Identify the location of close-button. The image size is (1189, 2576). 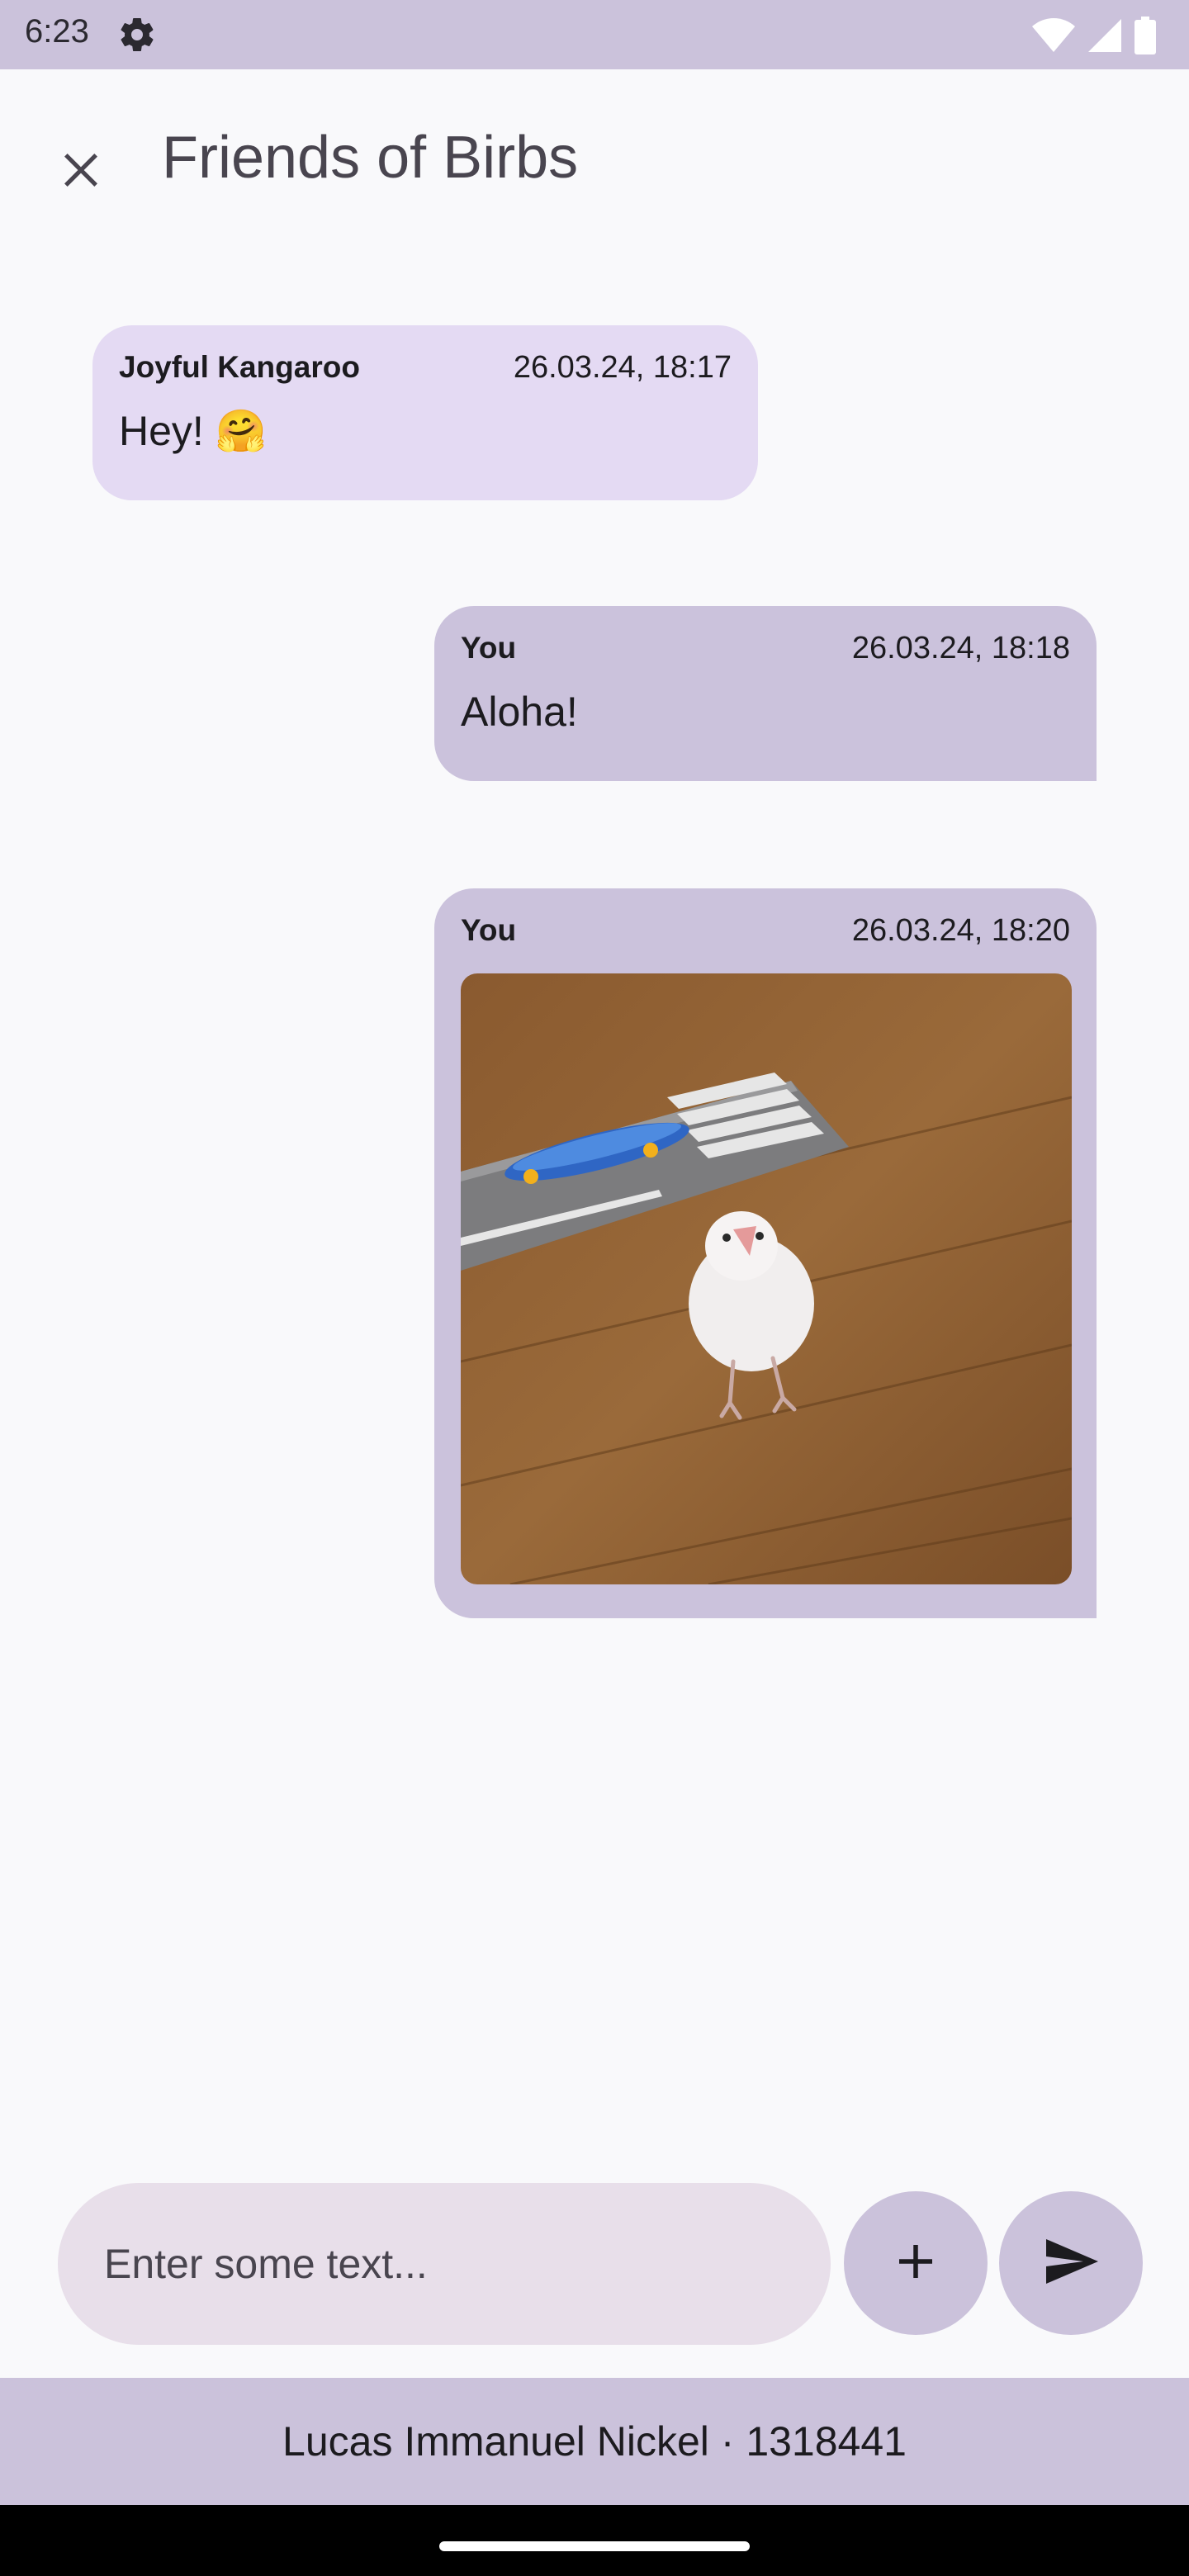
(81, 171).